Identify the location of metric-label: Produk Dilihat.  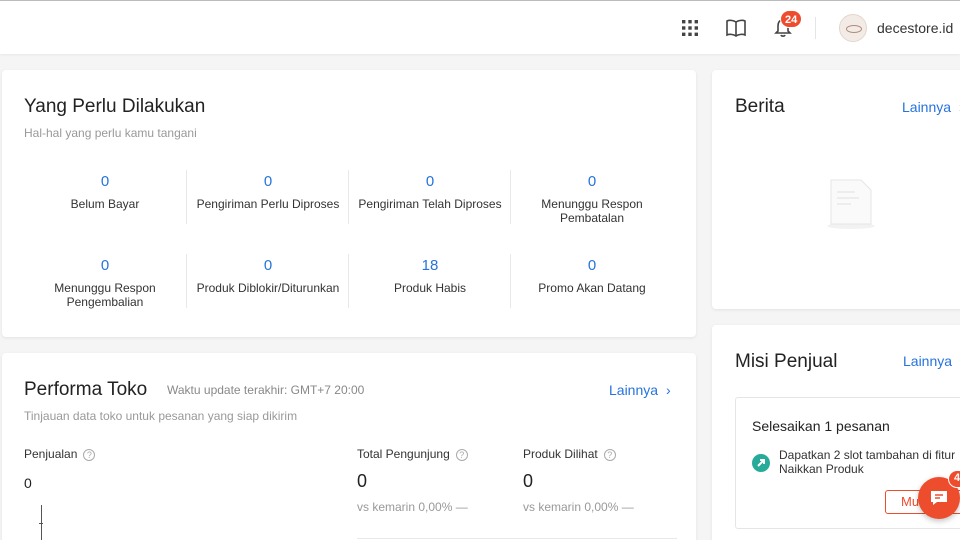
(560, 454).